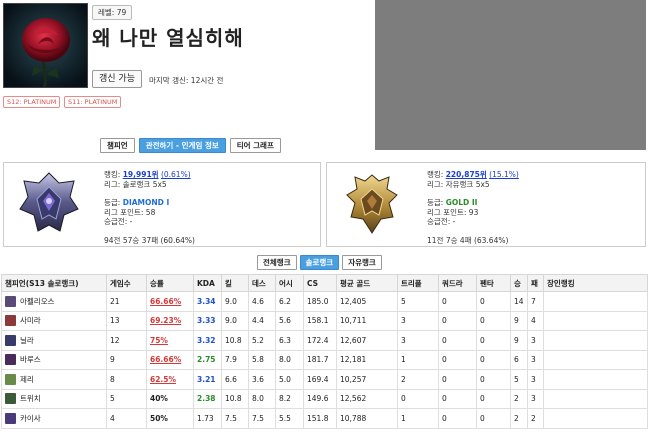 The height and width of the screenshot is (436, 649). What do you see at coordinates (54, 398) in the screenshot?
I see `champion-cell: 트위치` at bounding box center [54, 398].